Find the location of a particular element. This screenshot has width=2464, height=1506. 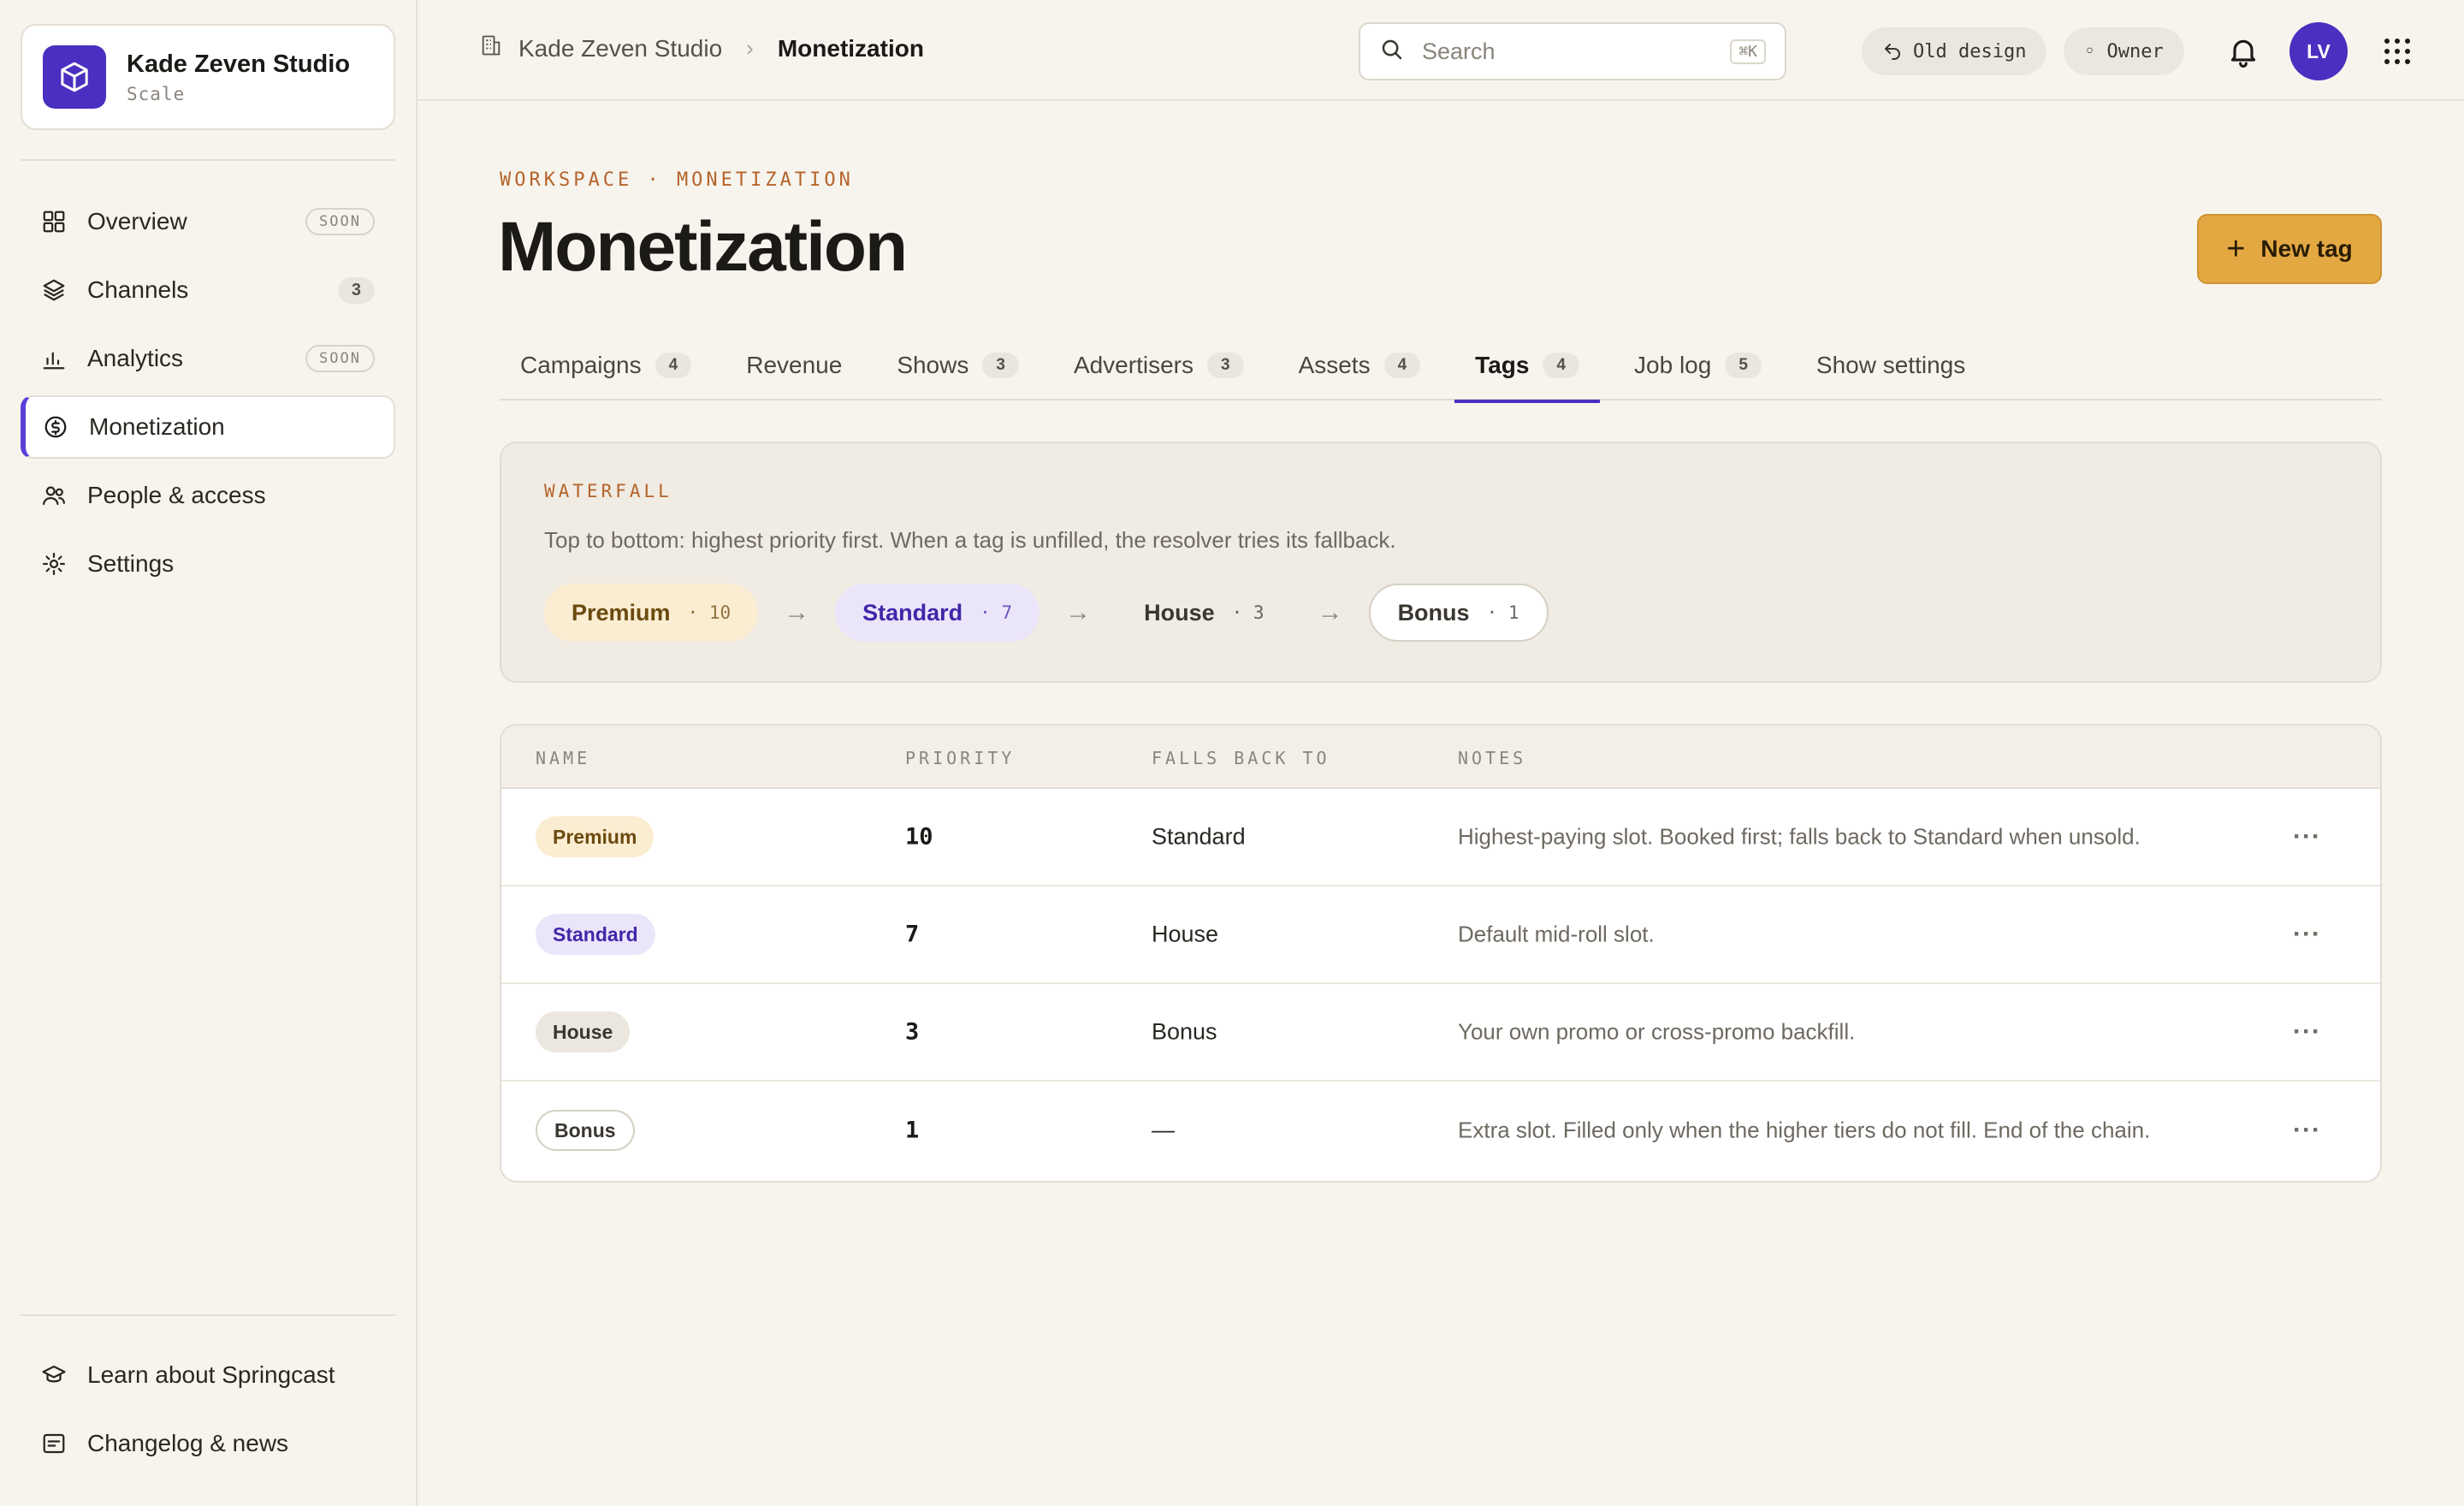

sidebar-item-monetization: Monetization is located at coordinates (208, 427).